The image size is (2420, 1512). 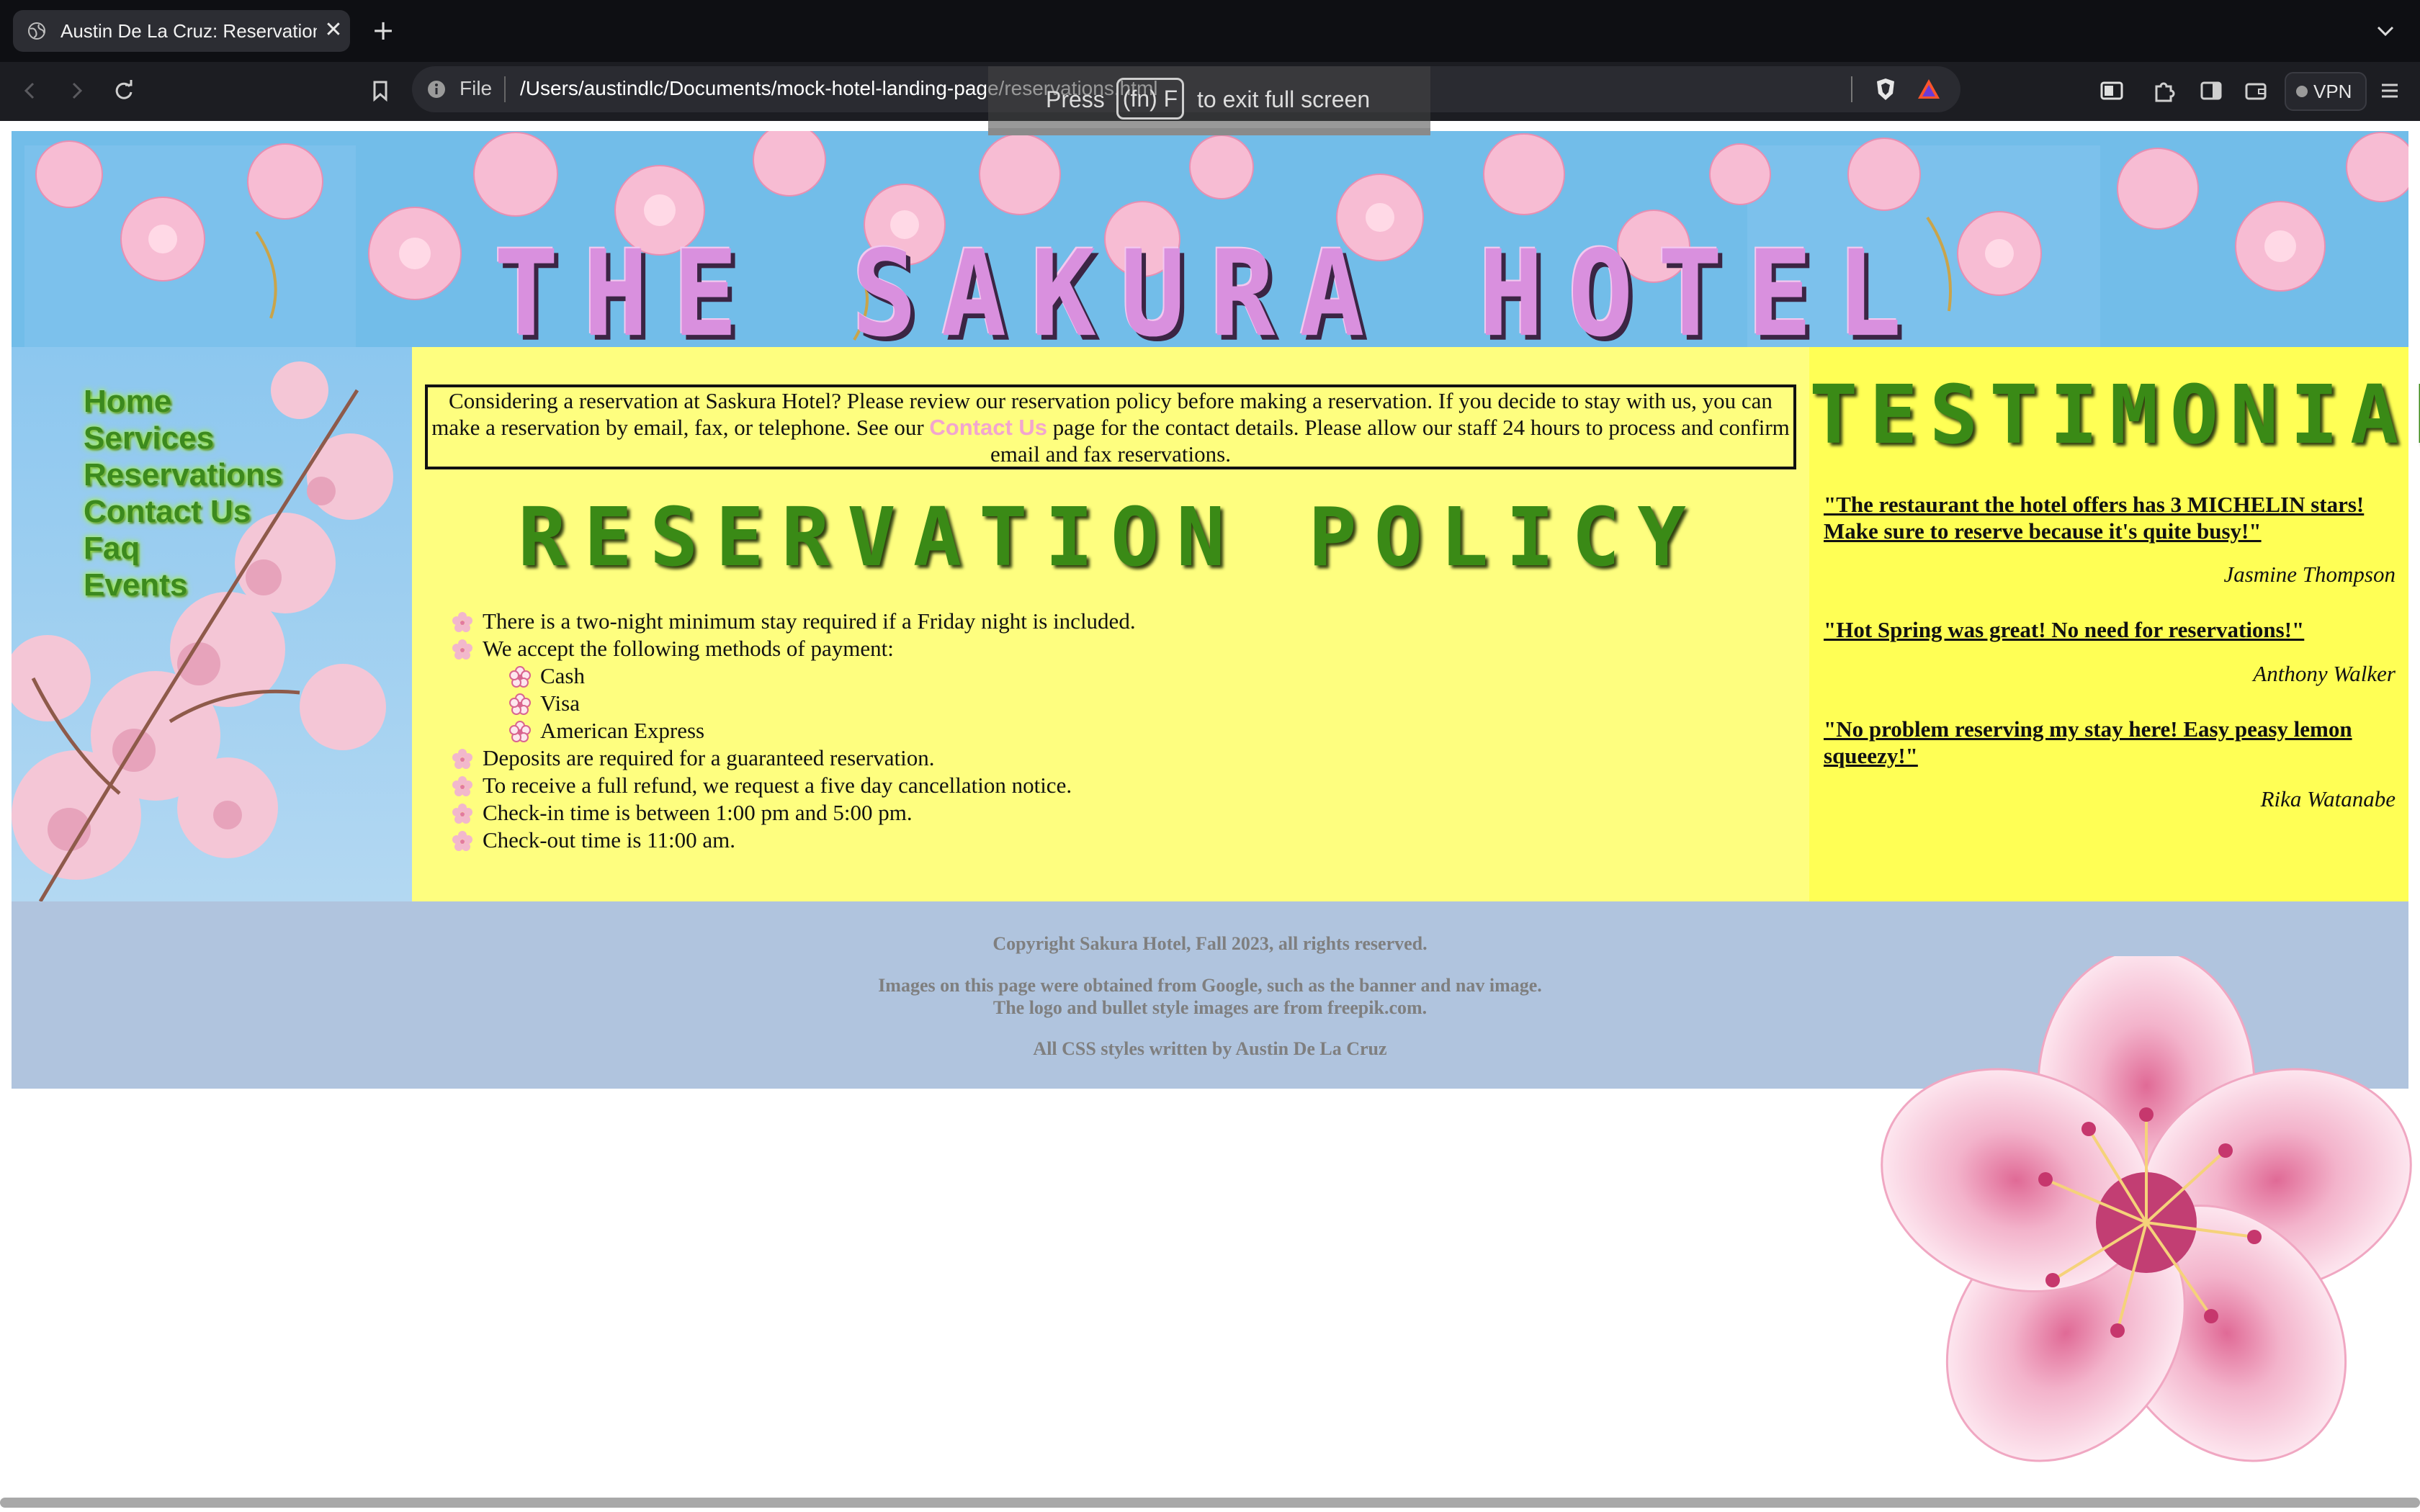 I want to click on testimonial-author: Rika Watanabe, so click(x=2328, y=798).